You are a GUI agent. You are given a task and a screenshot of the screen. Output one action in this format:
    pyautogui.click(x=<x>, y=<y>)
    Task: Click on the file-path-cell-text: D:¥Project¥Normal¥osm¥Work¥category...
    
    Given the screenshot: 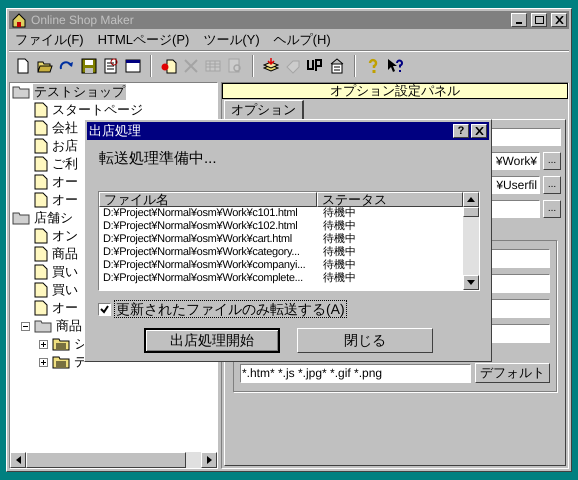 What is the action you would take?
    pyautogui.click(x=201, y=252)
    